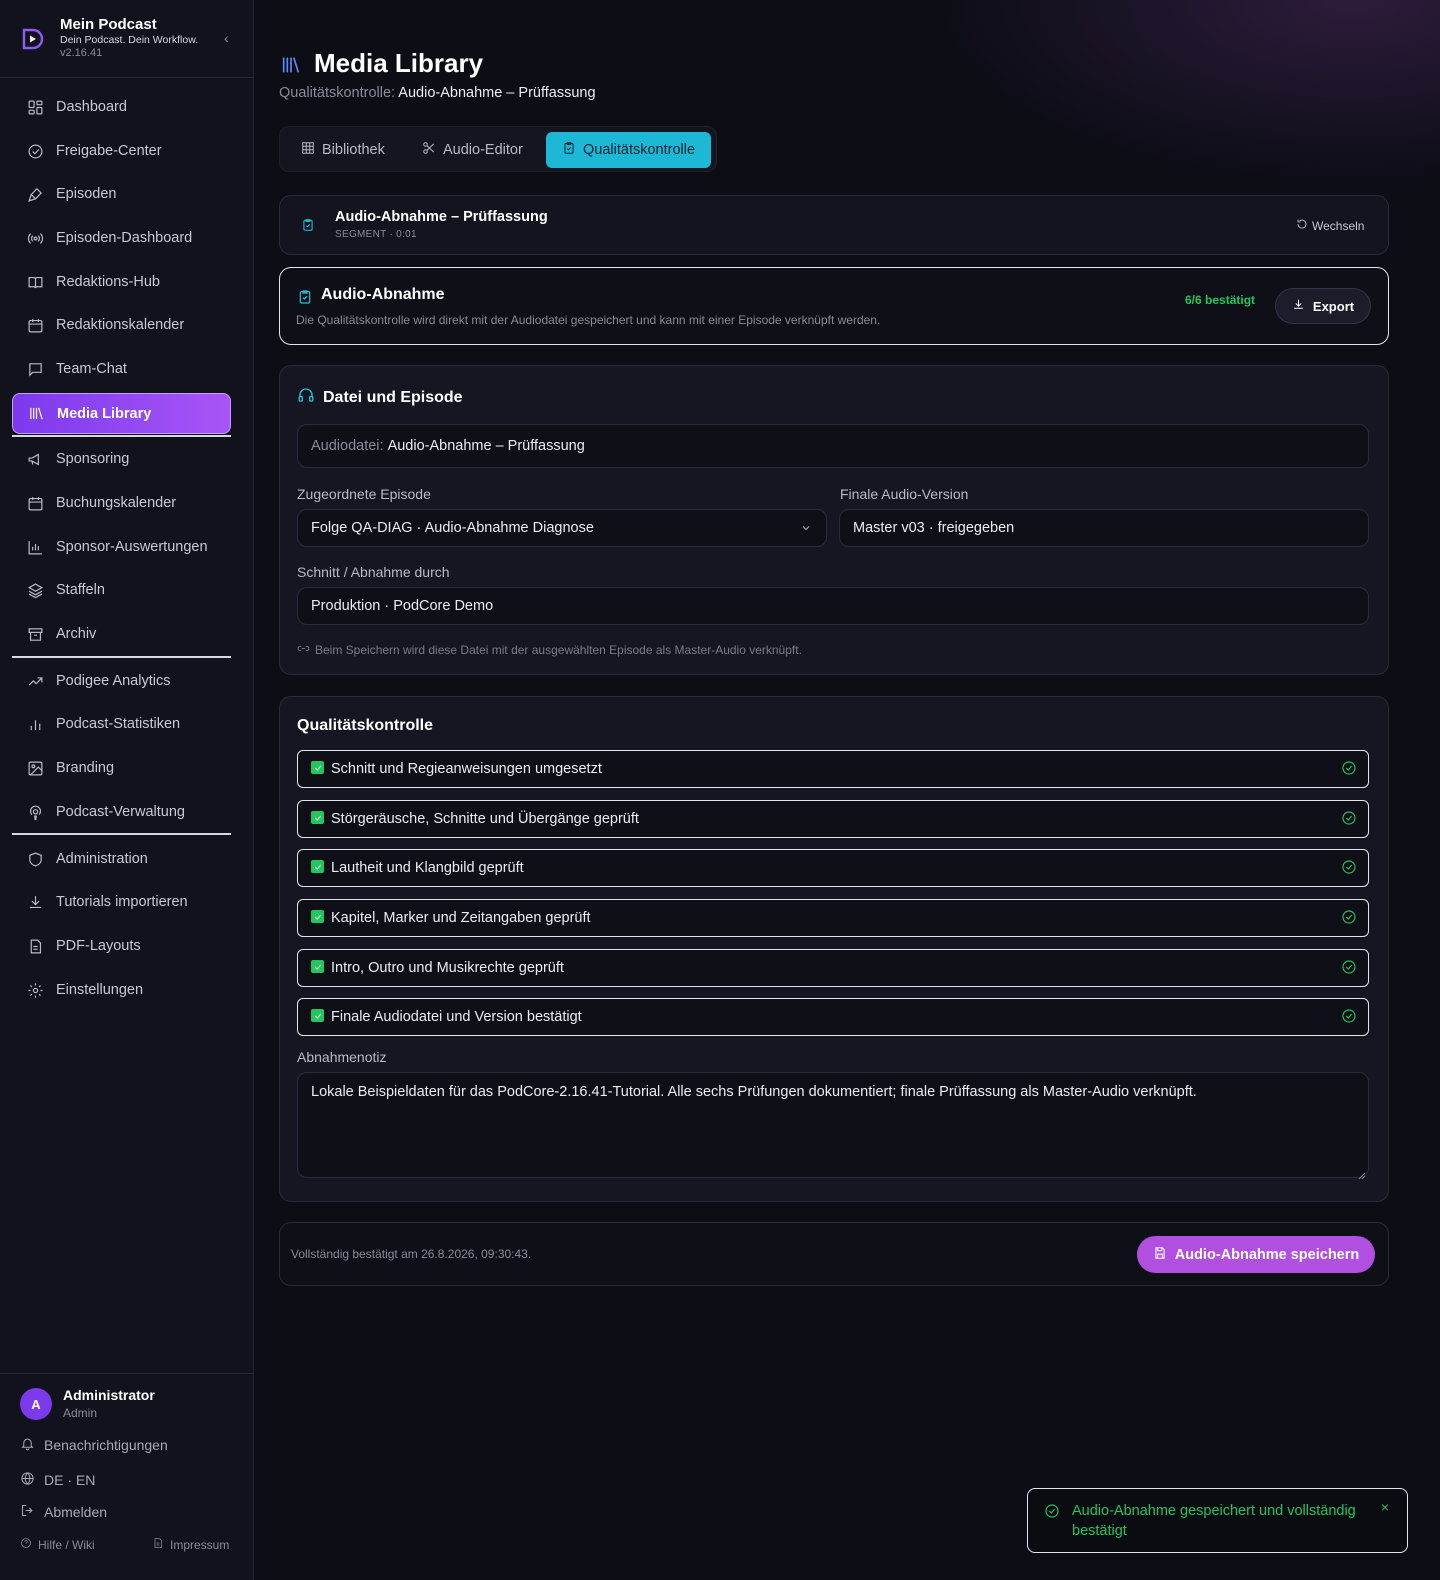 This screenshot has height=1580, width=1440. I want to click on language-switch: DE · EN, so click(57, 1480).